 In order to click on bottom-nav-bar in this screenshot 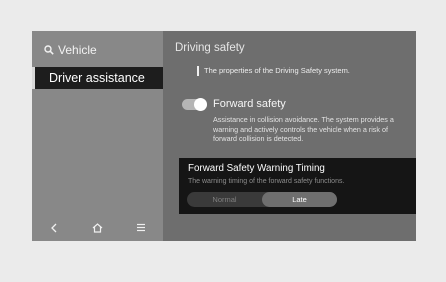, I will do `click(97, 227)`.